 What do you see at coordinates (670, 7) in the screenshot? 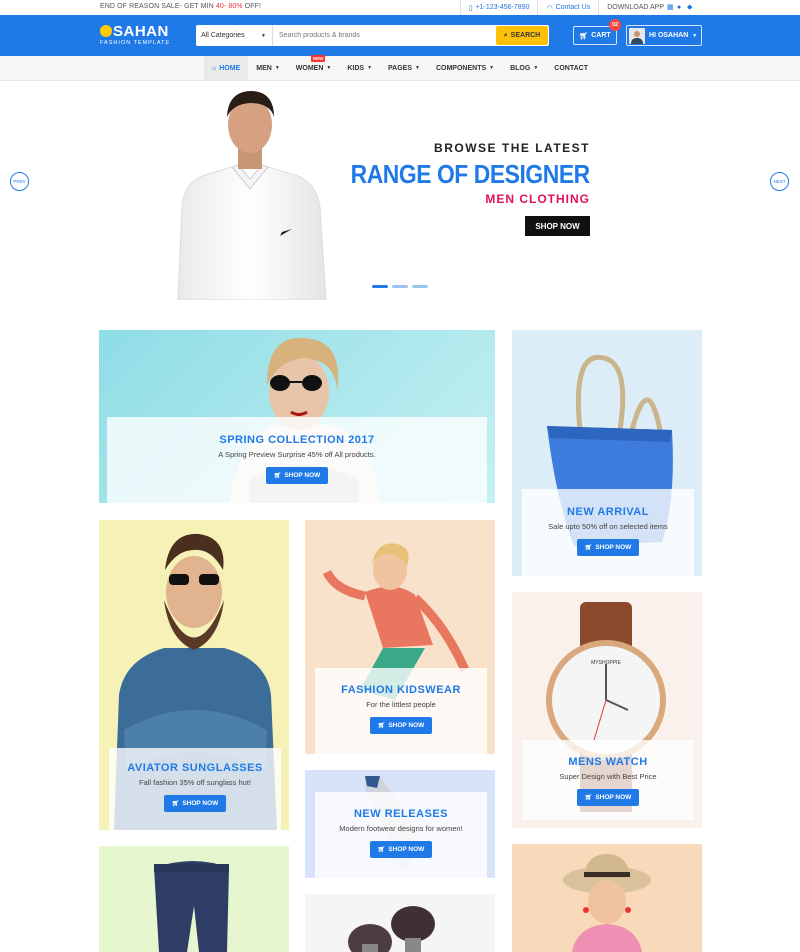
I see `windows-icon: ▦` at bounding box center [670, 7].